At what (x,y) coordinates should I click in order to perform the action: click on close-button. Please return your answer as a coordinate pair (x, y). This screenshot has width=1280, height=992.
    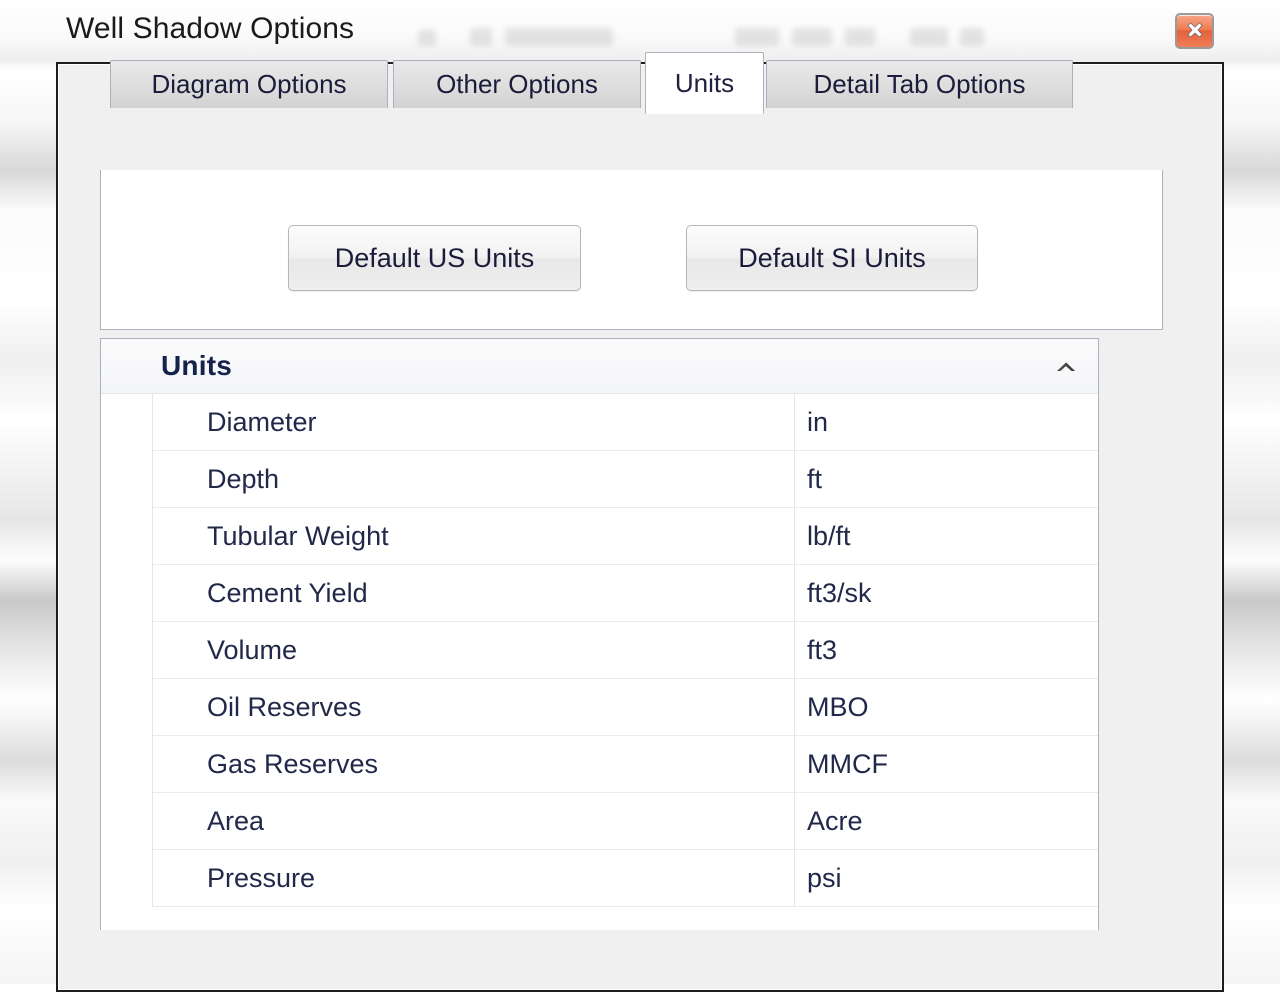
    Looking at the image, I should click on (1194, 31).